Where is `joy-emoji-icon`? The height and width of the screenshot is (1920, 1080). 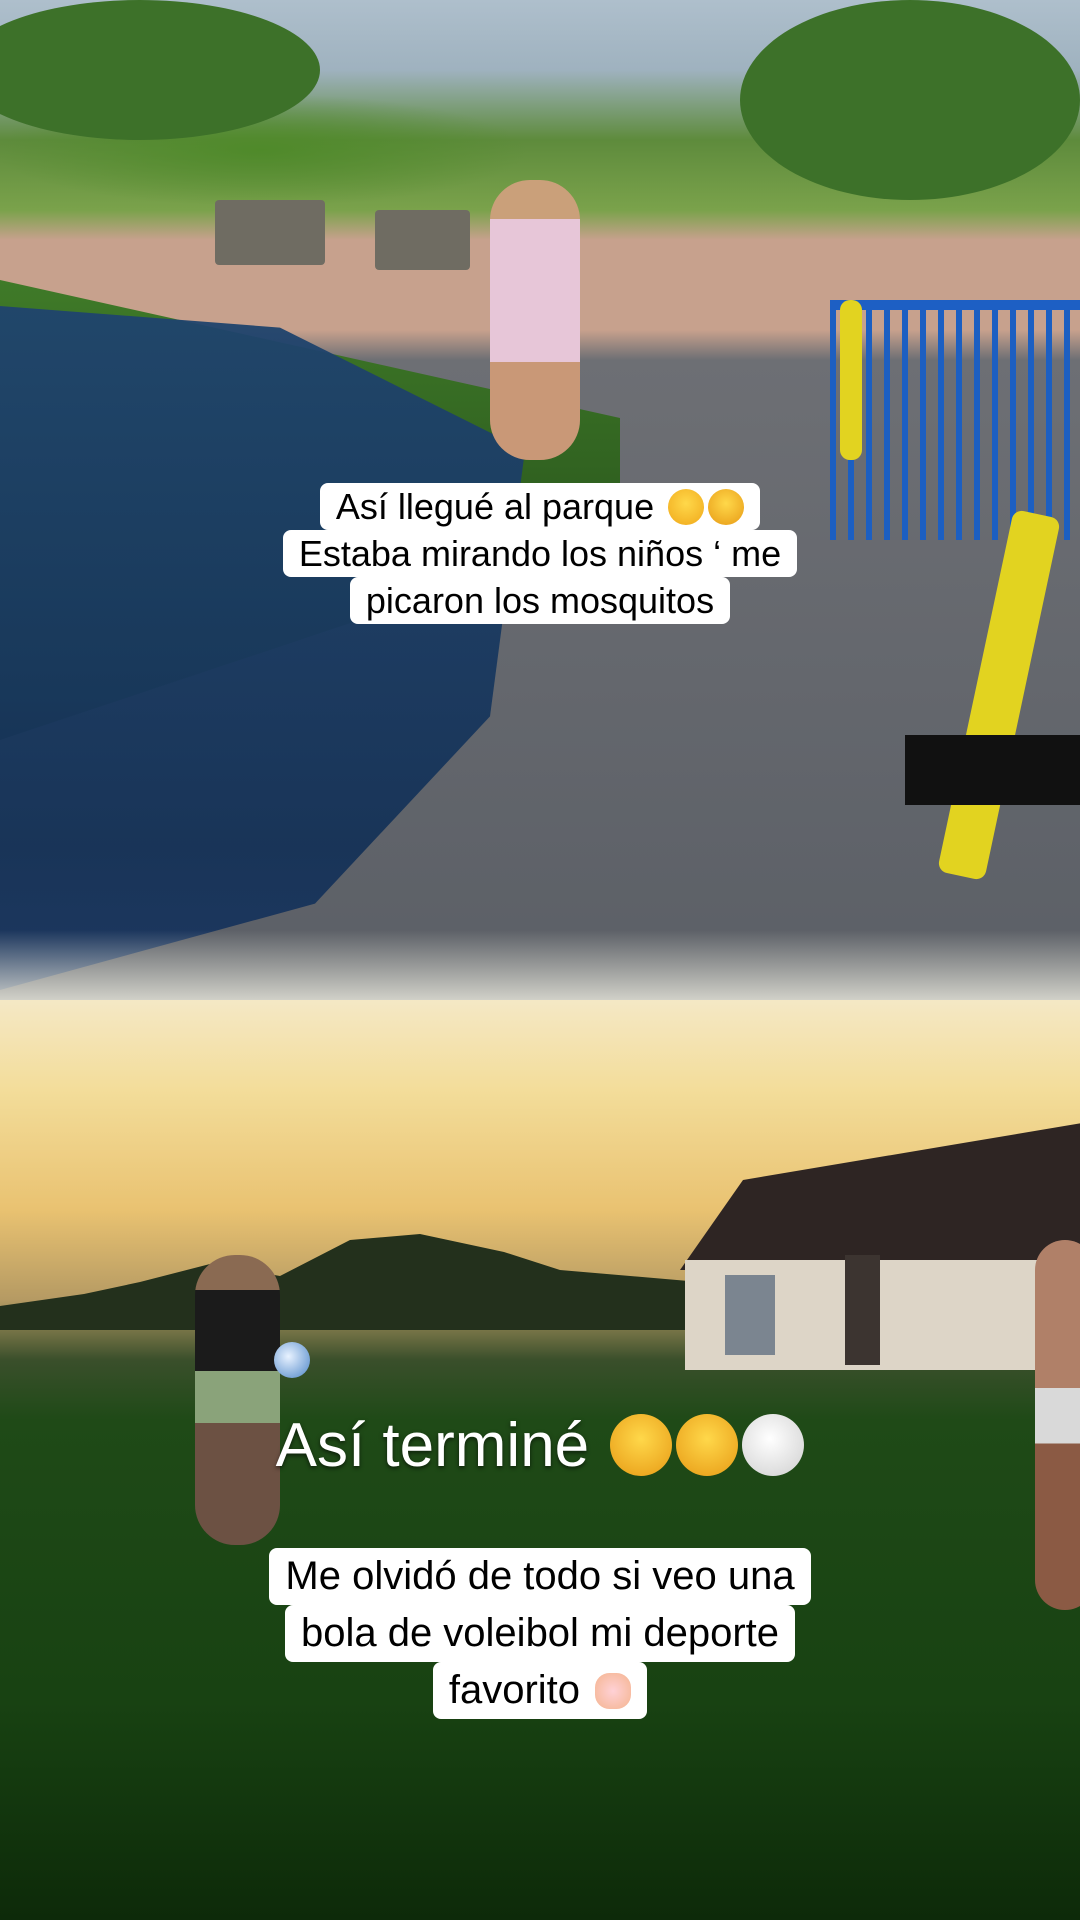
joy-emoji-icon is located at coordinates (686, 507).